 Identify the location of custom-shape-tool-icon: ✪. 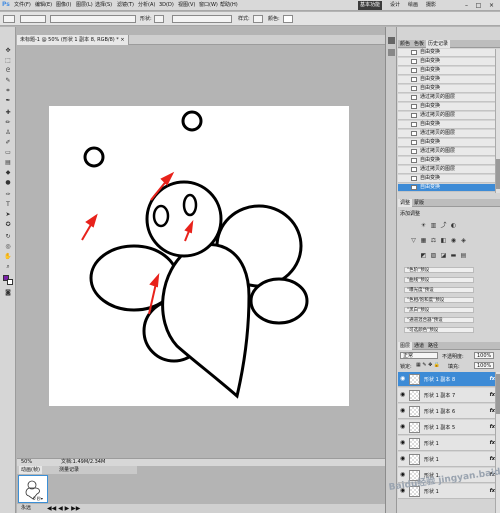
(8, 224).